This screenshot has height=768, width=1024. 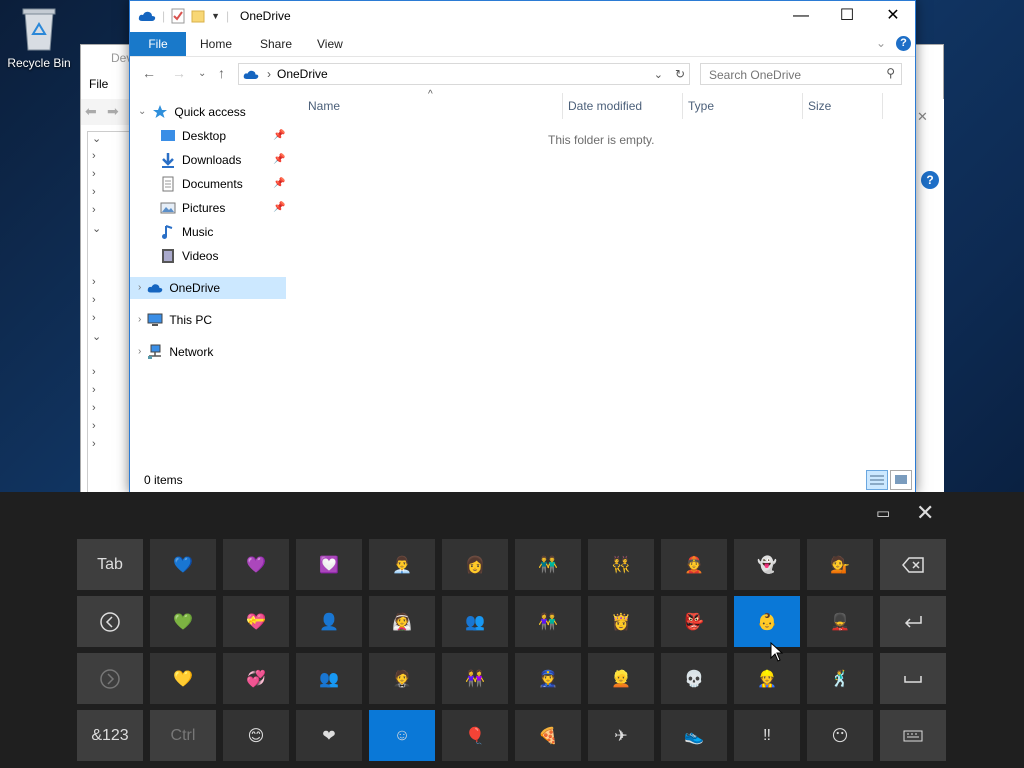 What do you see at coordinates (913, 564) in the screenshot?
I see `backspace-key` at bounding box center [913, 564].